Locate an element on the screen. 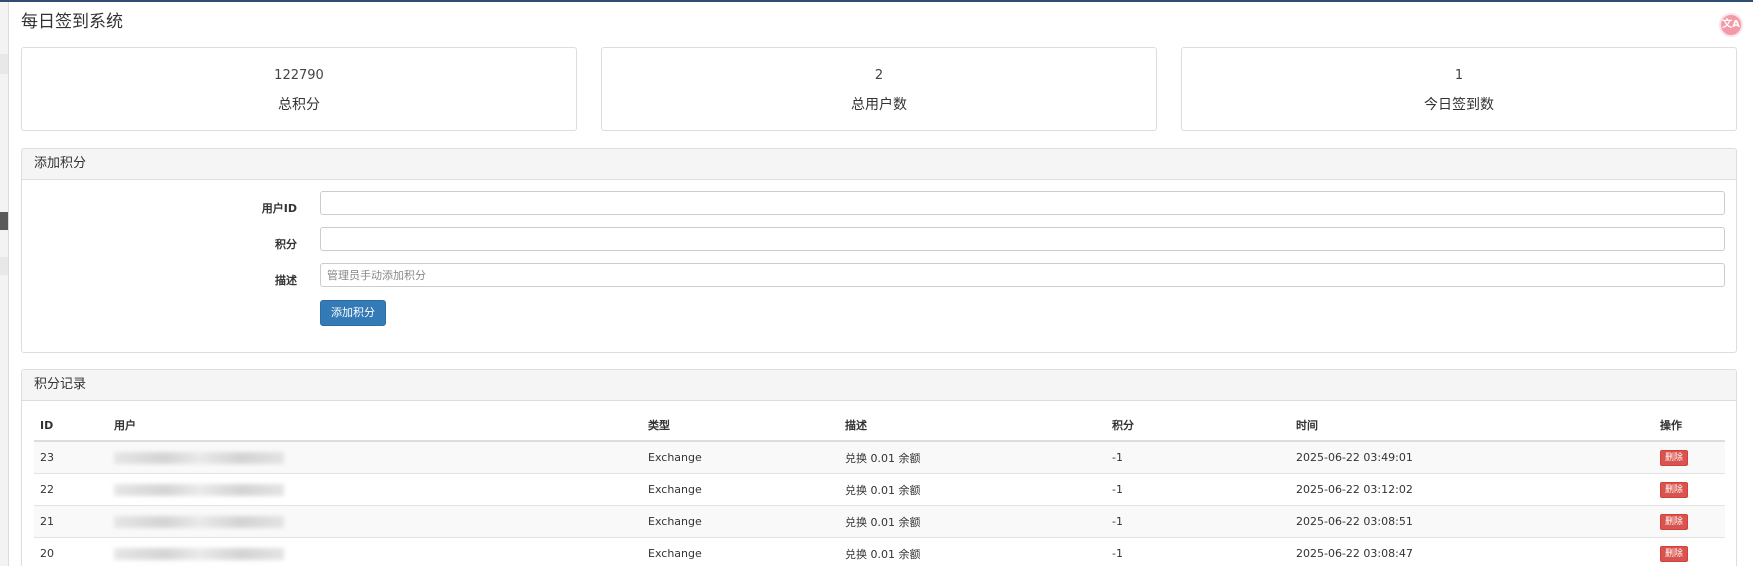 The width and height of the screenshot is (1753, 566). stat-card-total-users: 2 总用户数 is located at coordinates (879, 89).